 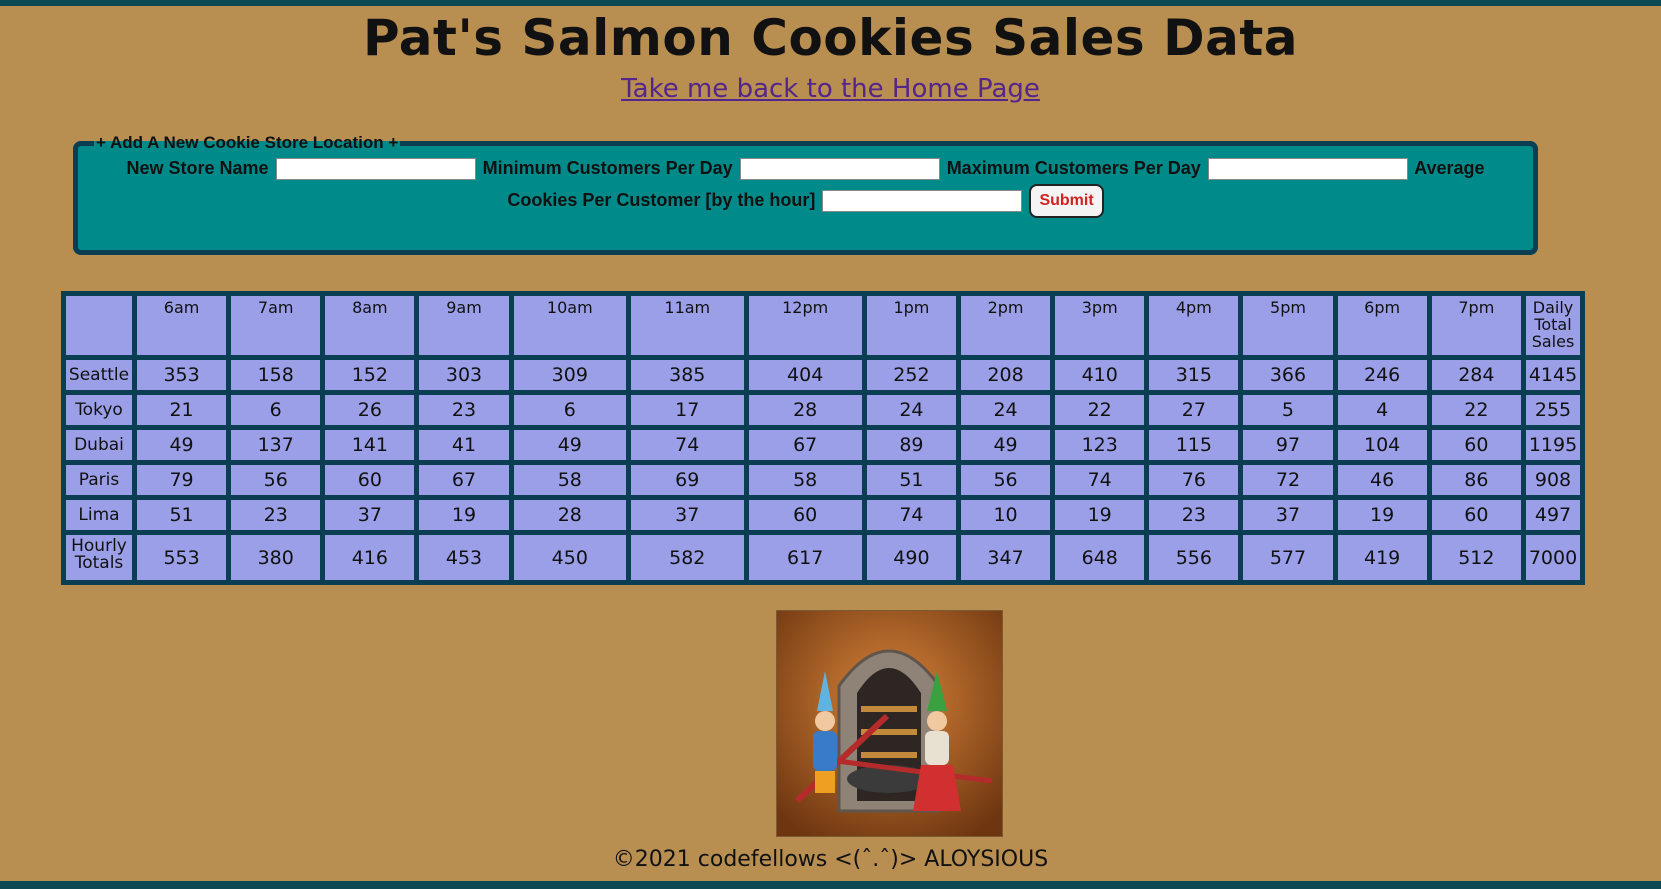 What do you see at coordinates (1476, 480) in the screenshot?
I see `data-cell: 86` at bounding box center [1476, 480].